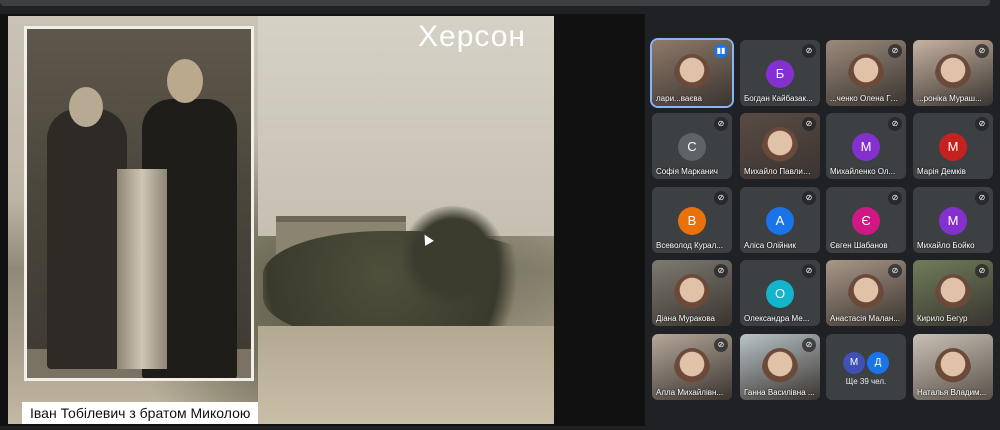 This screenshot has width=1000, height=430. I want to click on participant-tile: ⊘ Кирило Бегур, so click(953, 293).